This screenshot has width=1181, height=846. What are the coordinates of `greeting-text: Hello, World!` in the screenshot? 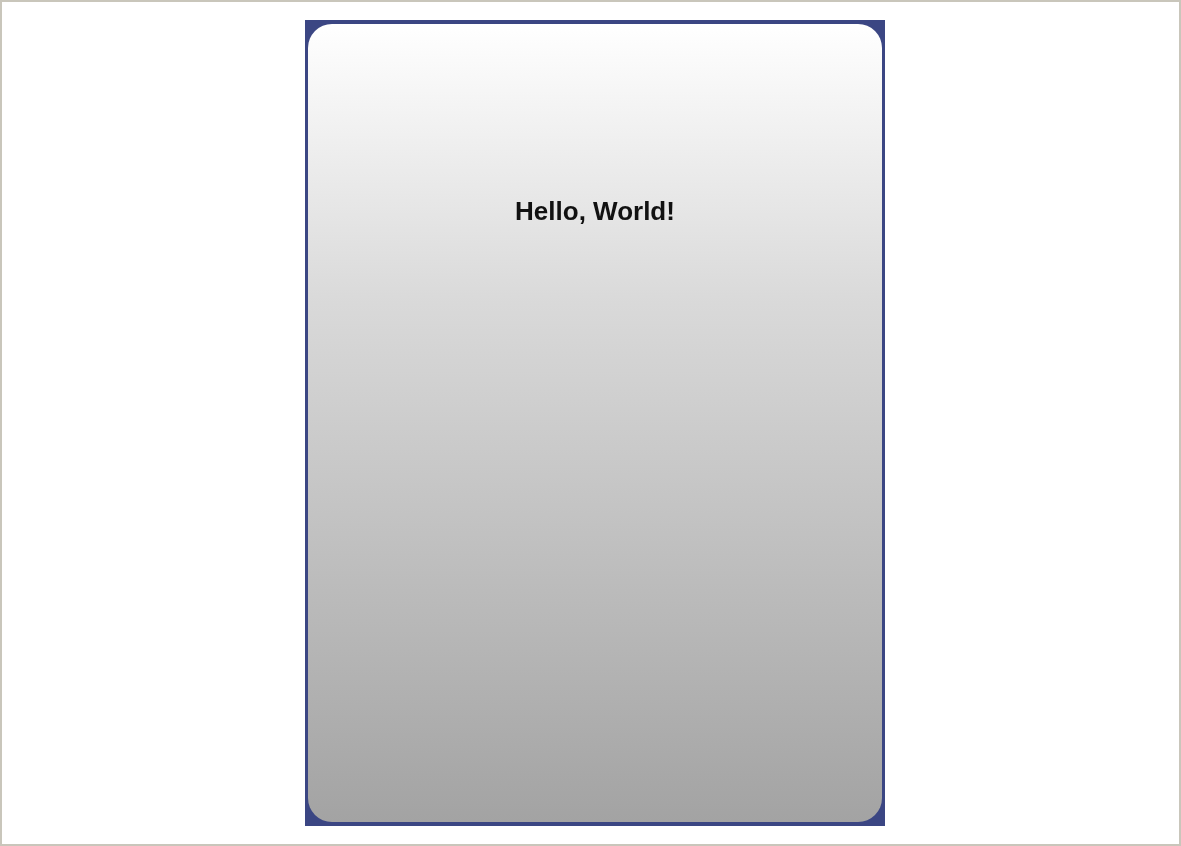 It's located at (595, 211).